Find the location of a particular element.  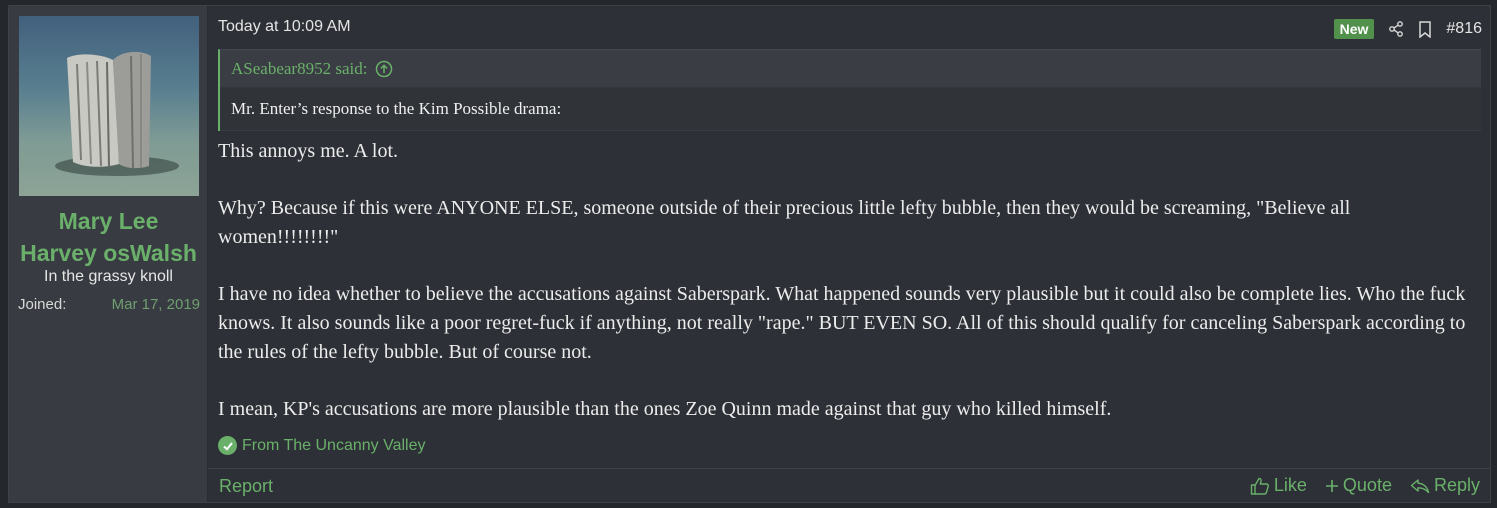

avatar-image is located at coordinates (117, 113).